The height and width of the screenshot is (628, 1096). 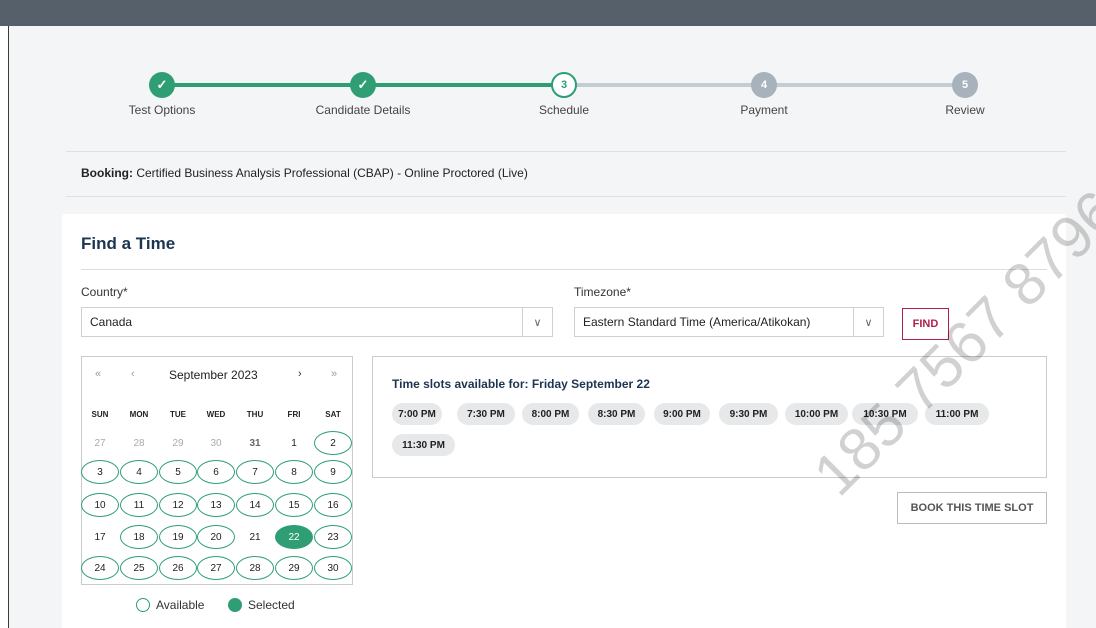 What do you see at coordinates (271, 605) in the screenshot?
I see `legend-selected-label: Selected` at bounding box center [271, 605].